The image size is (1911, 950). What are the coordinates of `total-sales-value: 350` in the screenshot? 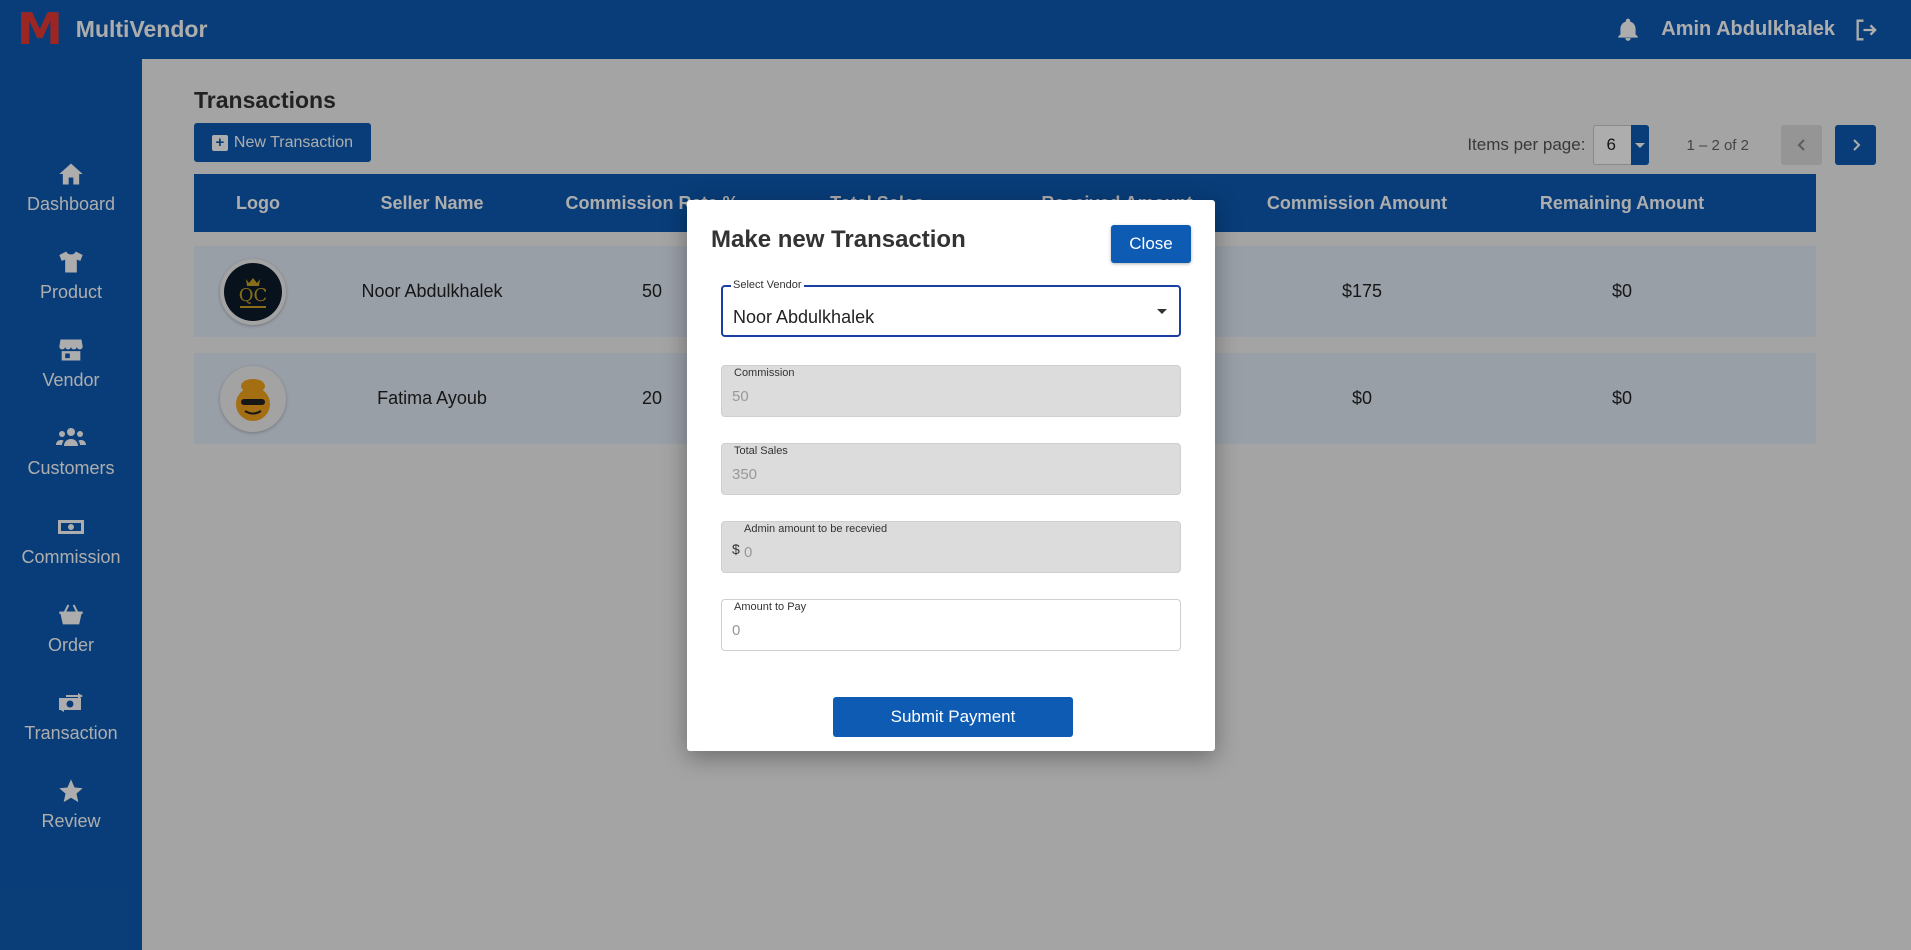 It's located at (745, 474).